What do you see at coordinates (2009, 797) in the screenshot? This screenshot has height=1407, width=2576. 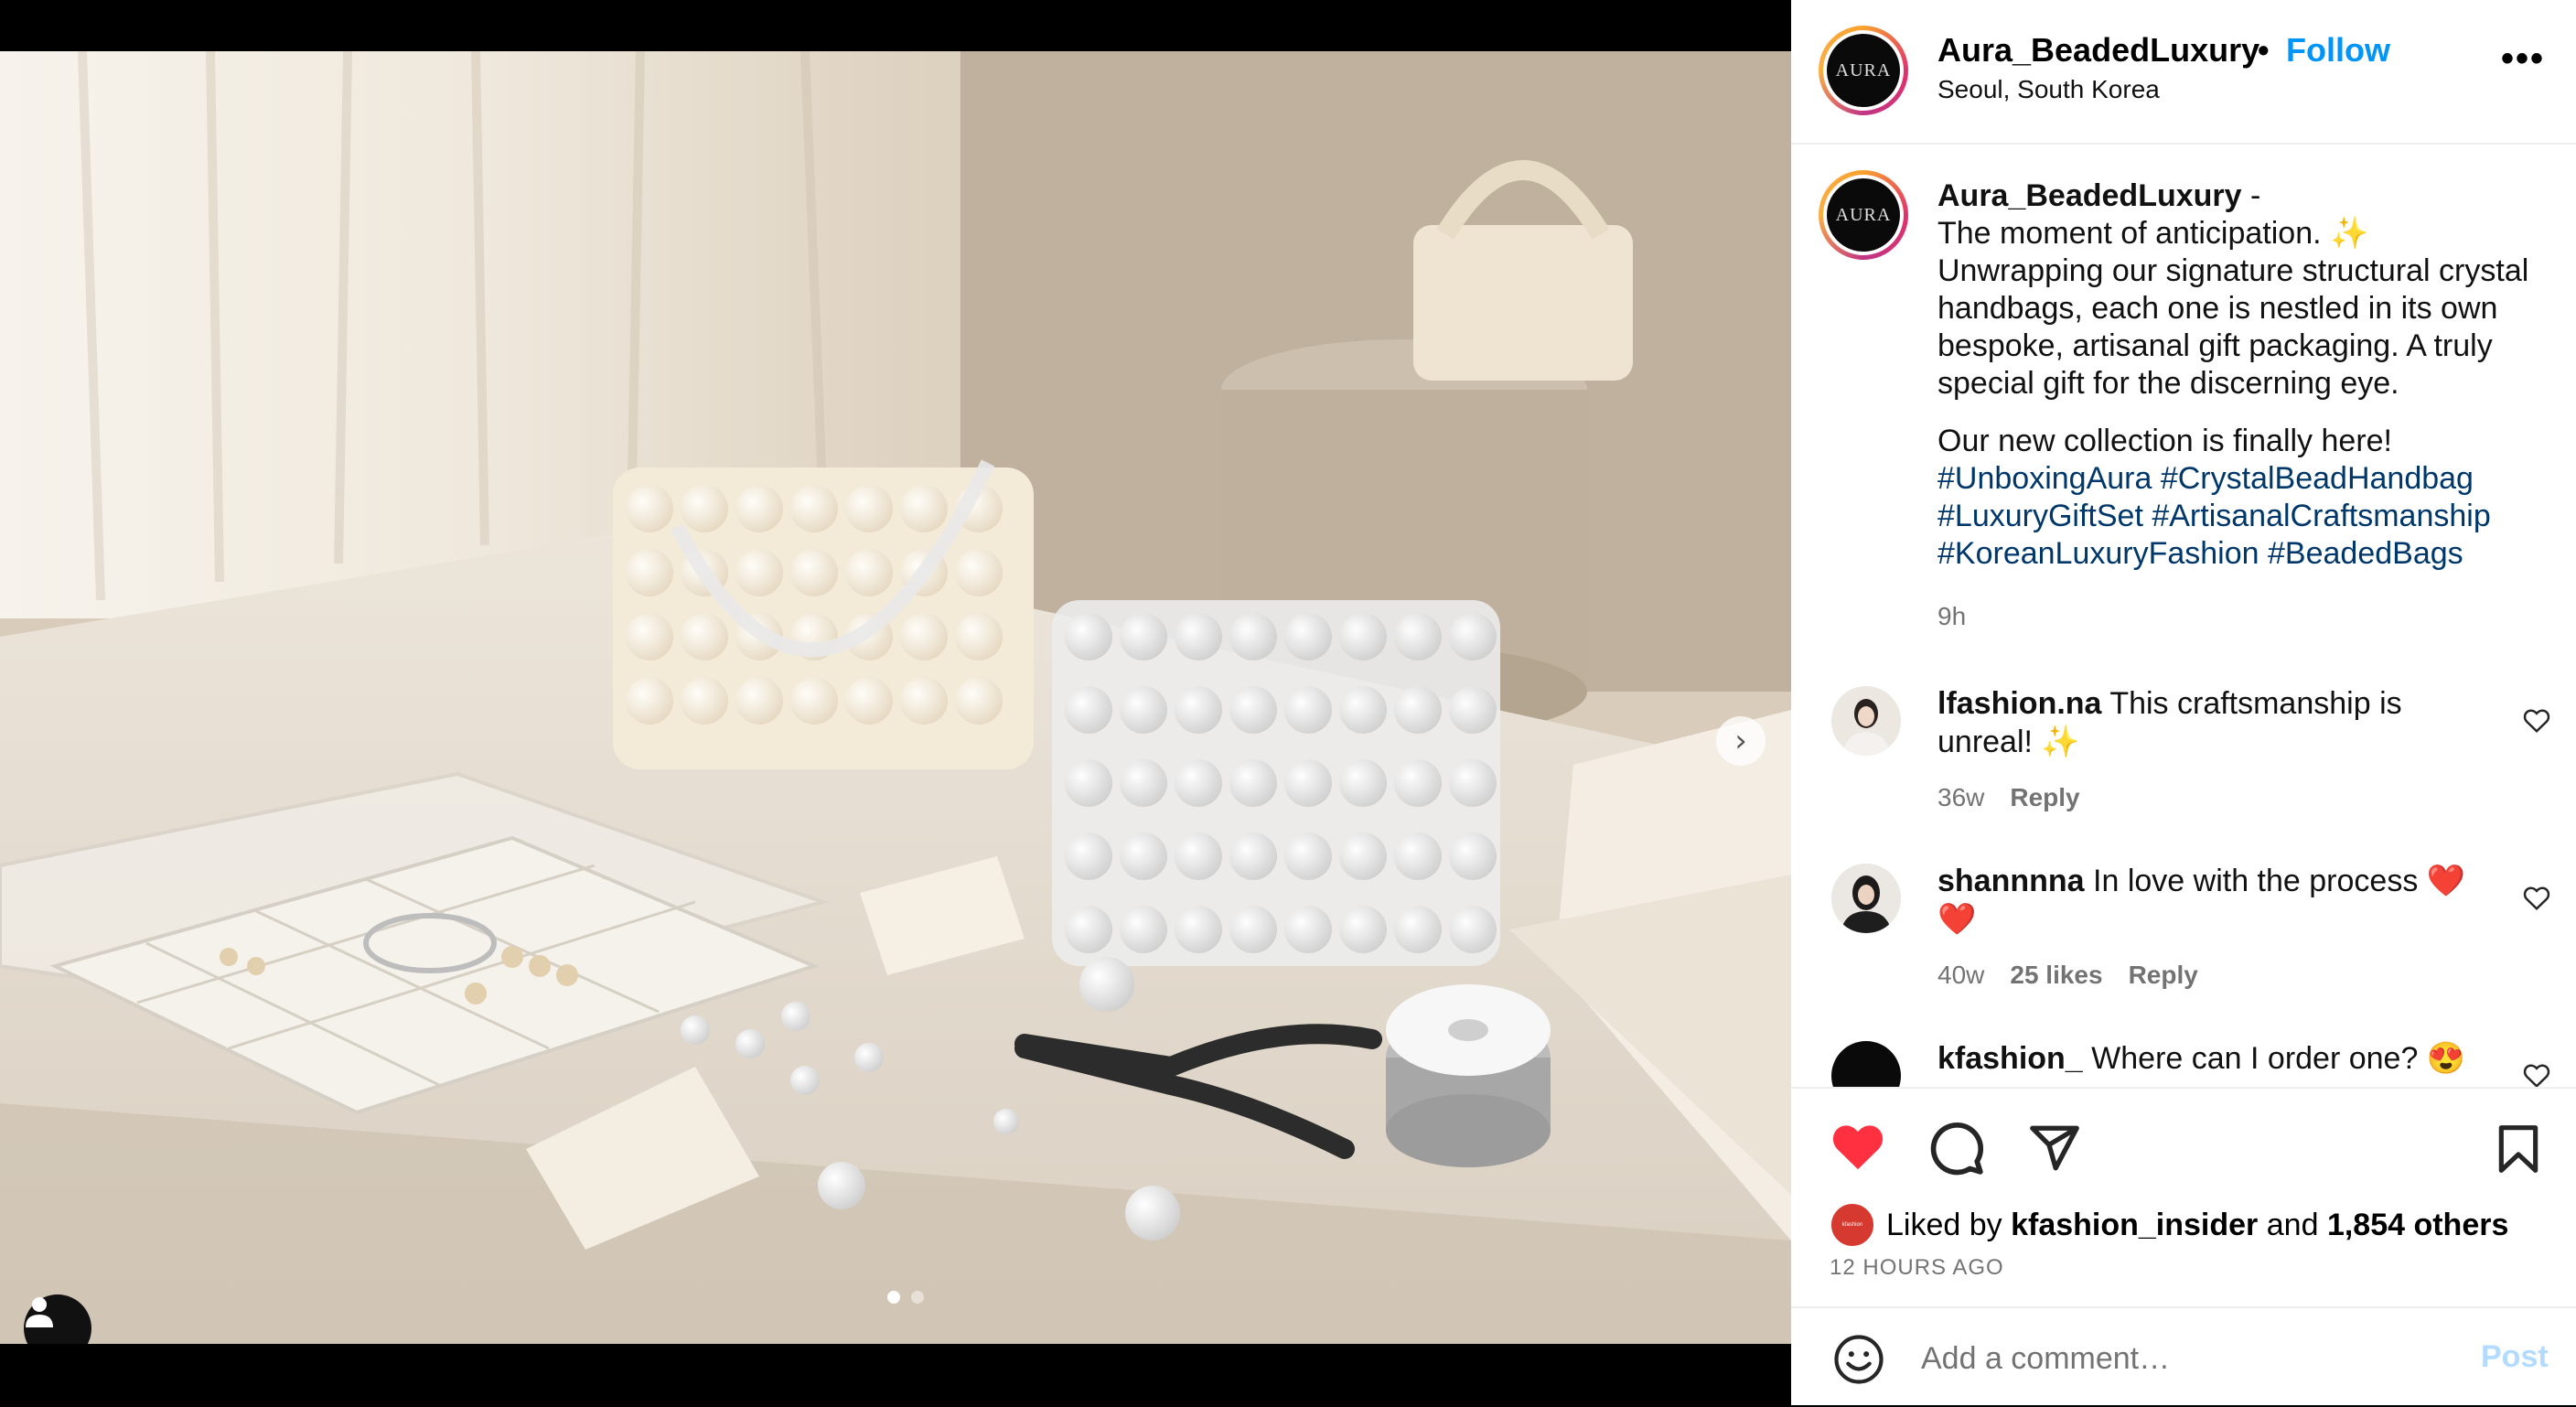 I see `comment-meta: 36w Reply` at bounding box center [2009, 797].